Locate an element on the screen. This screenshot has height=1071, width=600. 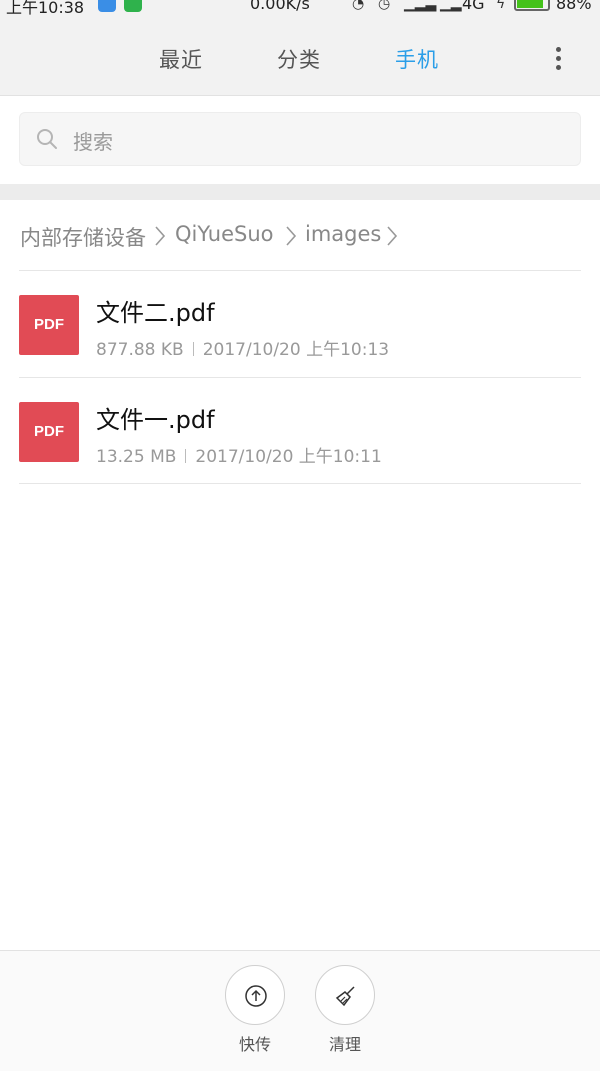
status-time: 上午10:38 is located at coordinates (45, 8).